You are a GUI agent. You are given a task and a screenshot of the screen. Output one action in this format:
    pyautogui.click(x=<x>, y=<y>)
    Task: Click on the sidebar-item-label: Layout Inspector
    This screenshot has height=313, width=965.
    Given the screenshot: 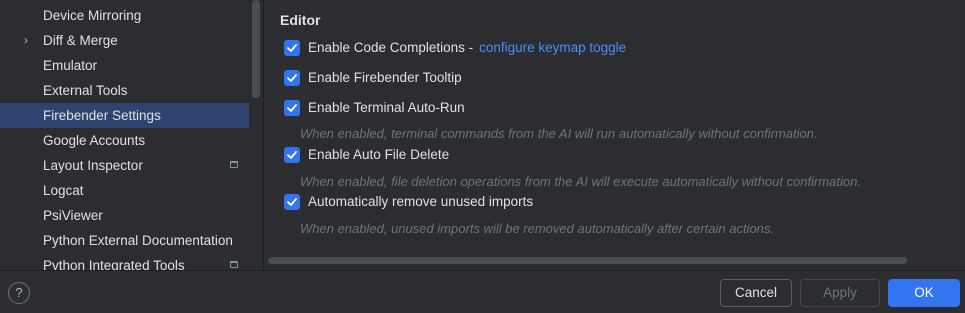 What is the action you would take?
    pyautogui.click(x=93, y=165)
    